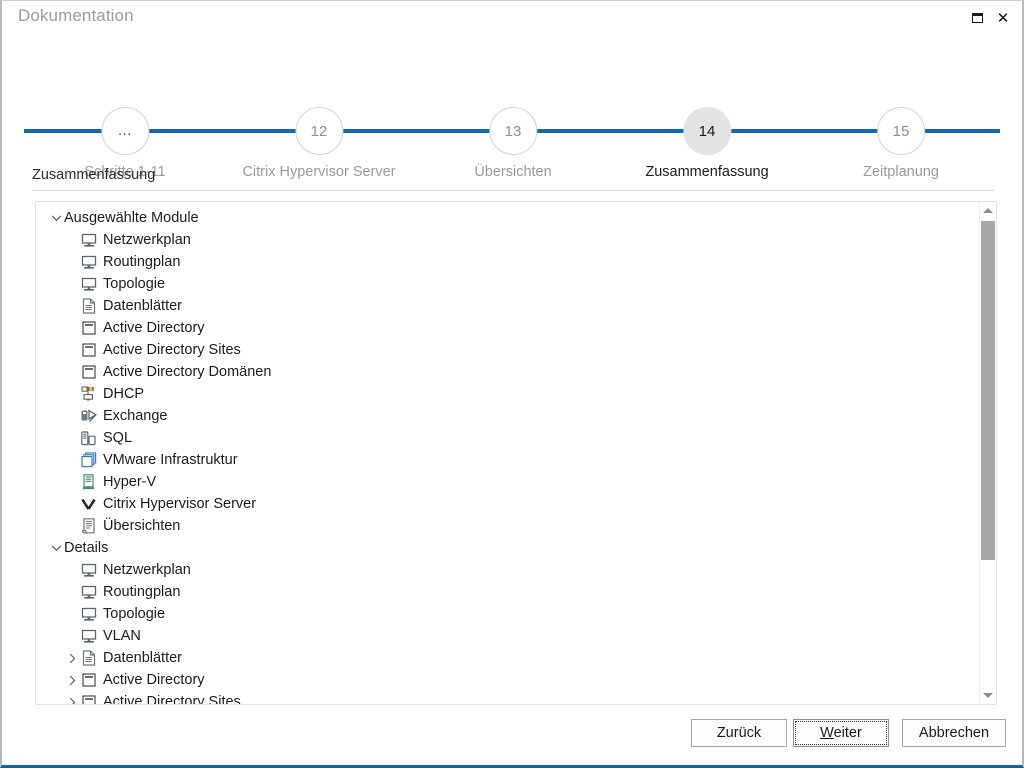 The height and width of the screenshot is (768, 1024). What do you see at coordinates (507, 416) in the screenshot?
I see `tree-item: Exchange` at bounding box center [507, 416].